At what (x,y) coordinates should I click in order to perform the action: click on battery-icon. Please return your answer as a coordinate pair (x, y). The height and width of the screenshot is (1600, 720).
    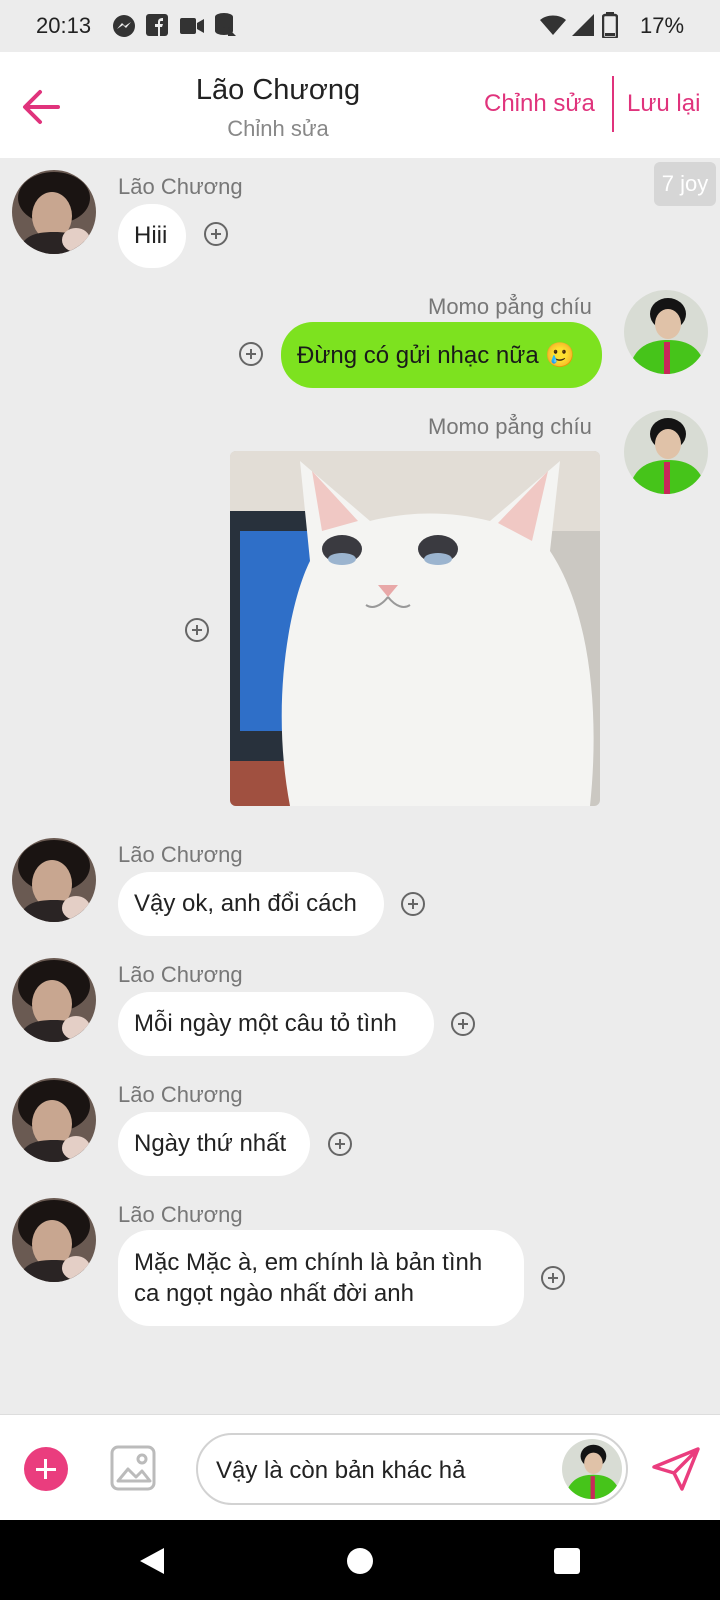
    Looking at the image, I should click on (610, 25).